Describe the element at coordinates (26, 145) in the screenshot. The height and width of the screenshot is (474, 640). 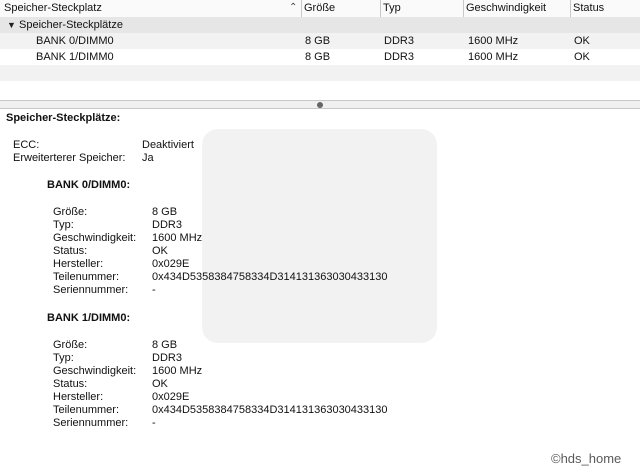
I see `ecc-label: ECC:` at that location.